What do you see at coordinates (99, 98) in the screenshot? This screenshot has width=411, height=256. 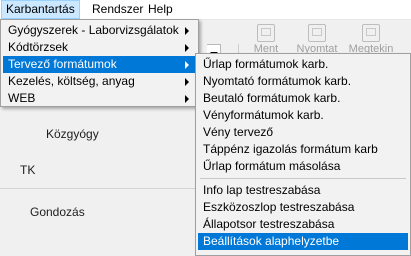 I see `menu-item-web: WEB` at bounding box center [99, 98].